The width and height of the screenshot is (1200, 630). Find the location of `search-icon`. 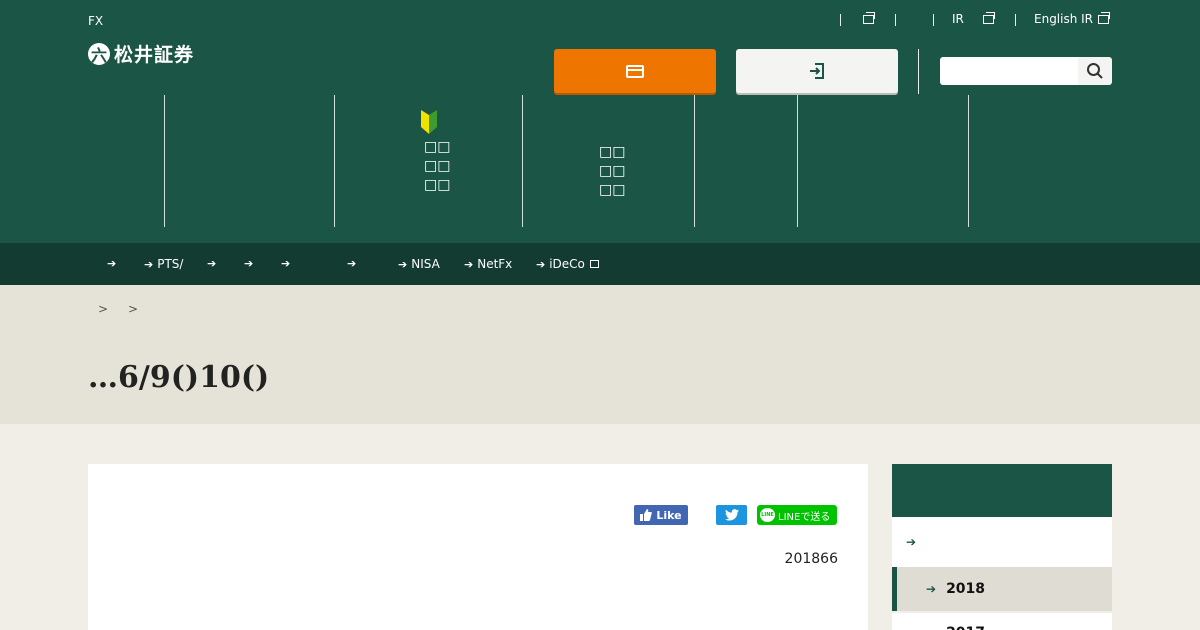

search-icon is located at coordinates (1095, 71).